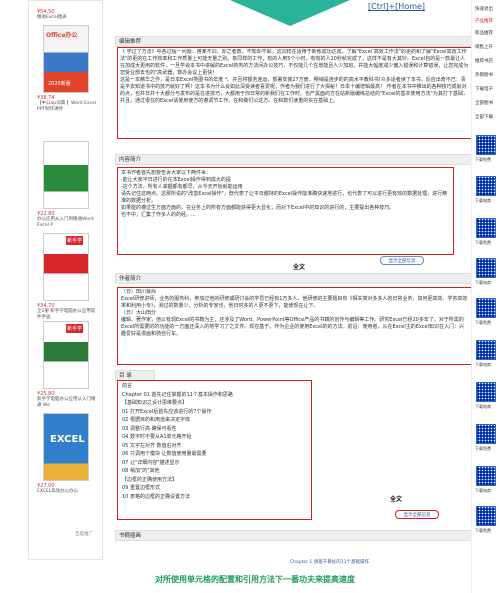 The width and height of the screenshot is (500, 593). I want to click on section-header-content: 内容简介, so click(293, 159).